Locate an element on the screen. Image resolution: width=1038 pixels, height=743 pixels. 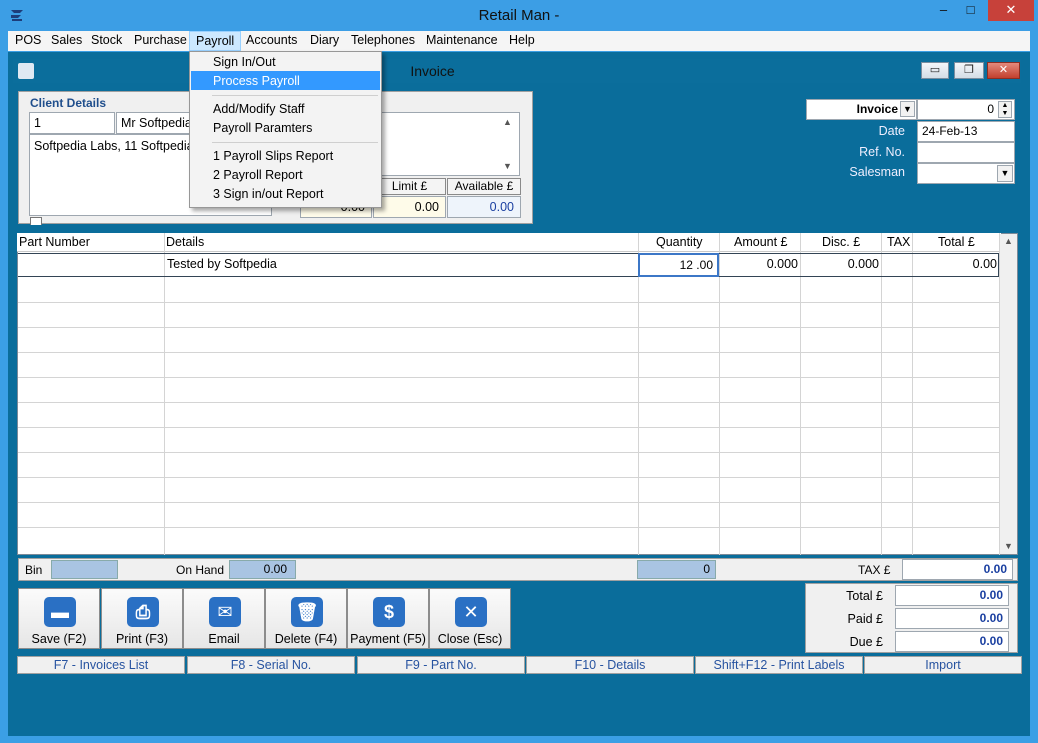
col-total: Total £ is located at coordinates (956, 242).